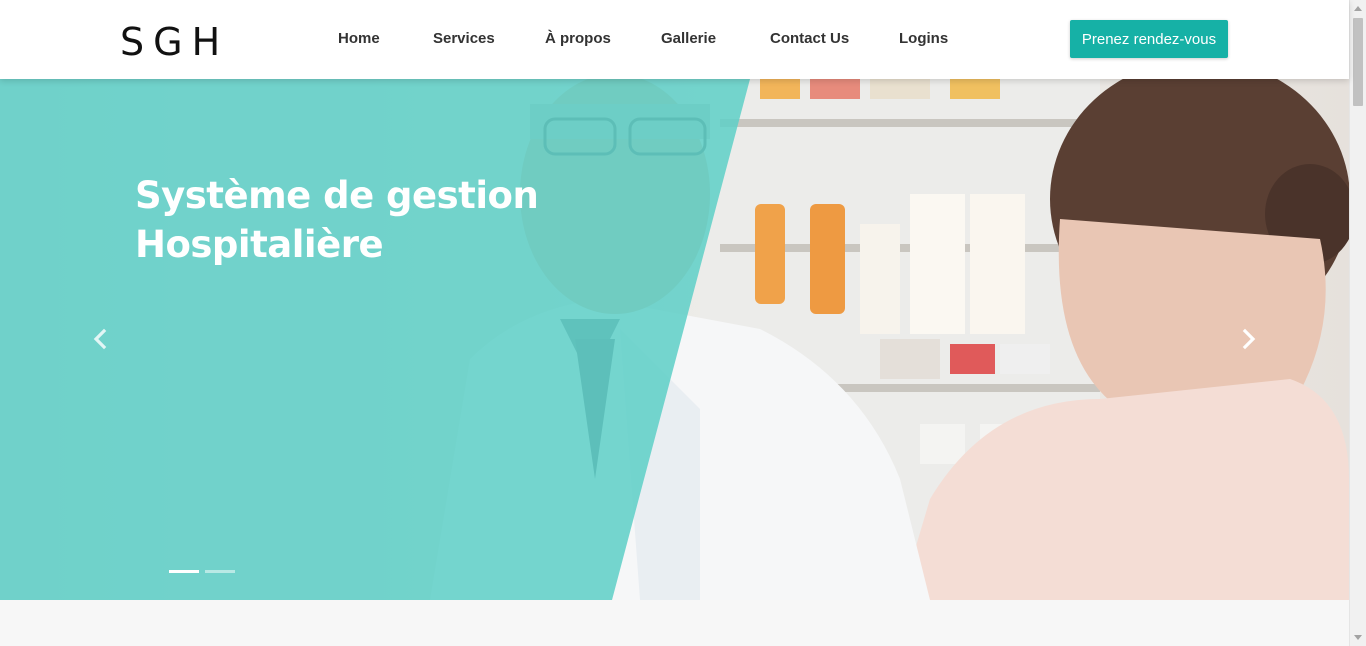 The height and width of the screenshot is (646, 1366). I want to click on scroll-up-arrow-icon, so click(1358, 8).